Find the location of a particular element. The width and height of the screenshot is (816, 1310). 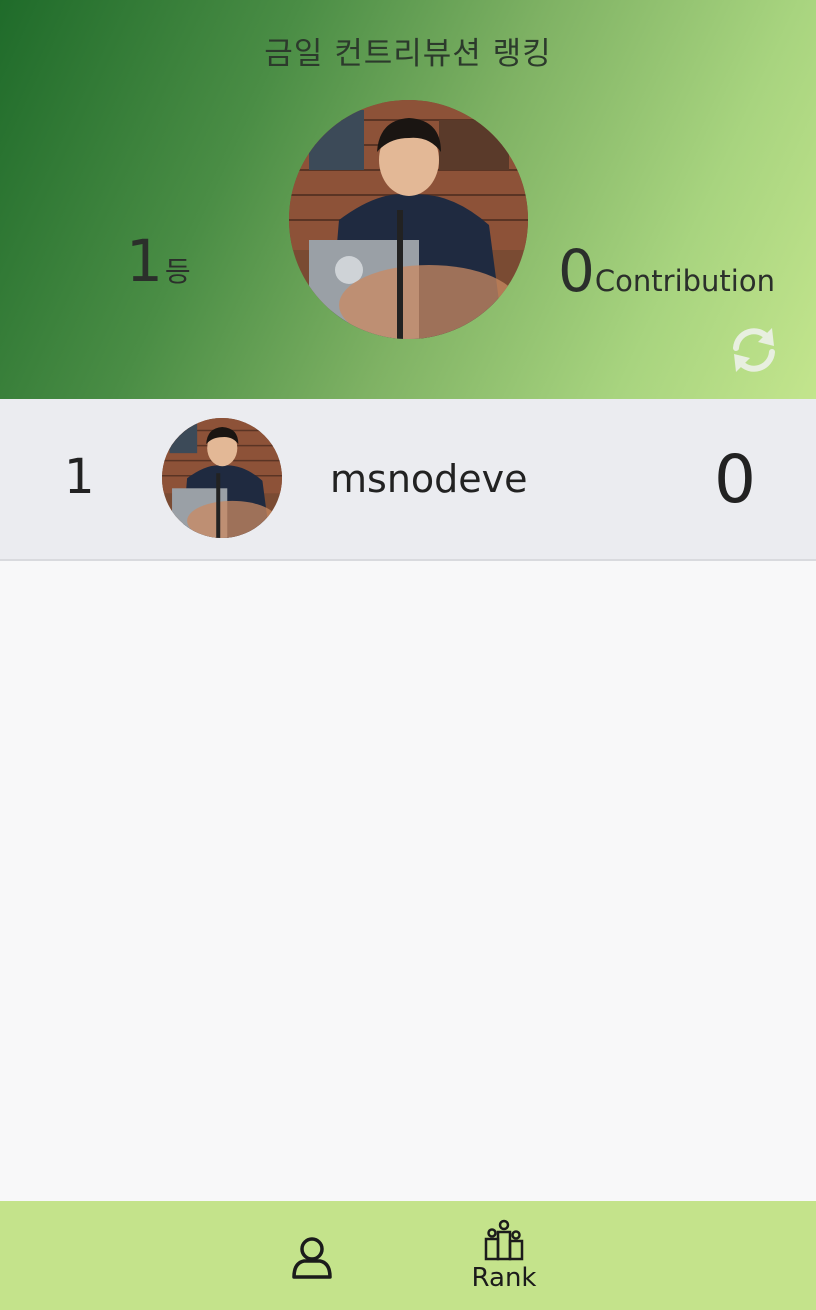

user-photo is located at coordinates (222, 478).